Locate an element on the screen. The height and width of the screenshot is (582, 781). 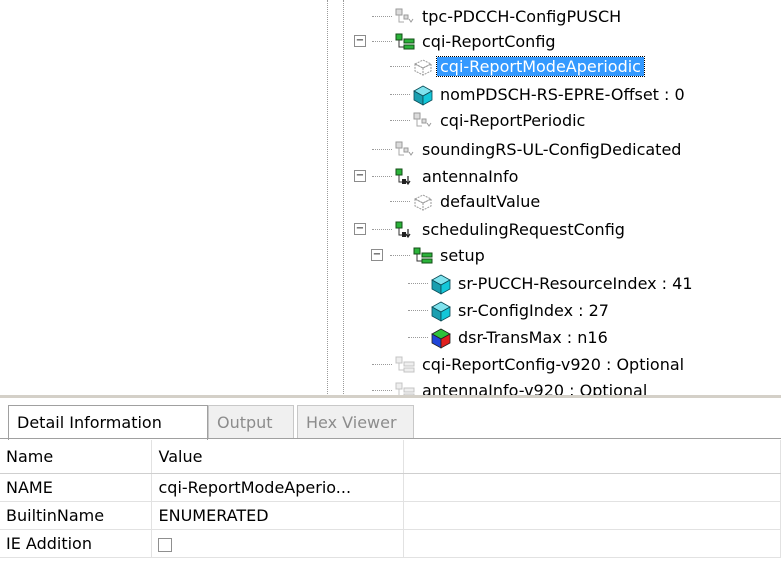
tree-node-label: schedulingRequestConfig is located at coordinates (523, 229).